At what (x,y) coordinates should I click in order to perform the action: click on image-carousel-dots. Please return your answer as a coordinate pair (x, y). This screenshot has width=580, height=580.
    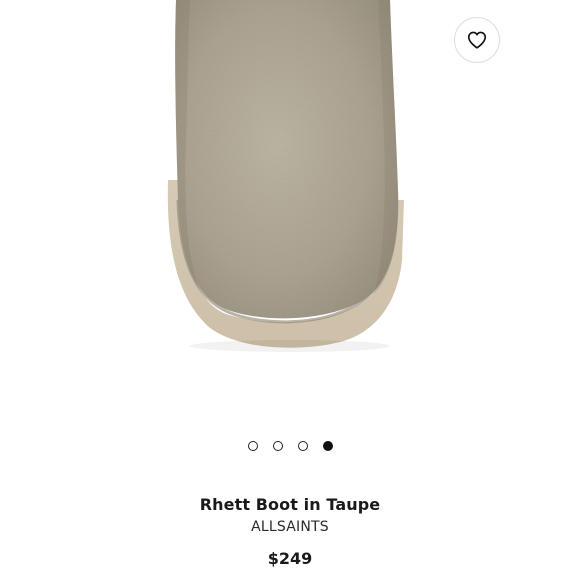
    Looking at the image, I should click on (290, 446).